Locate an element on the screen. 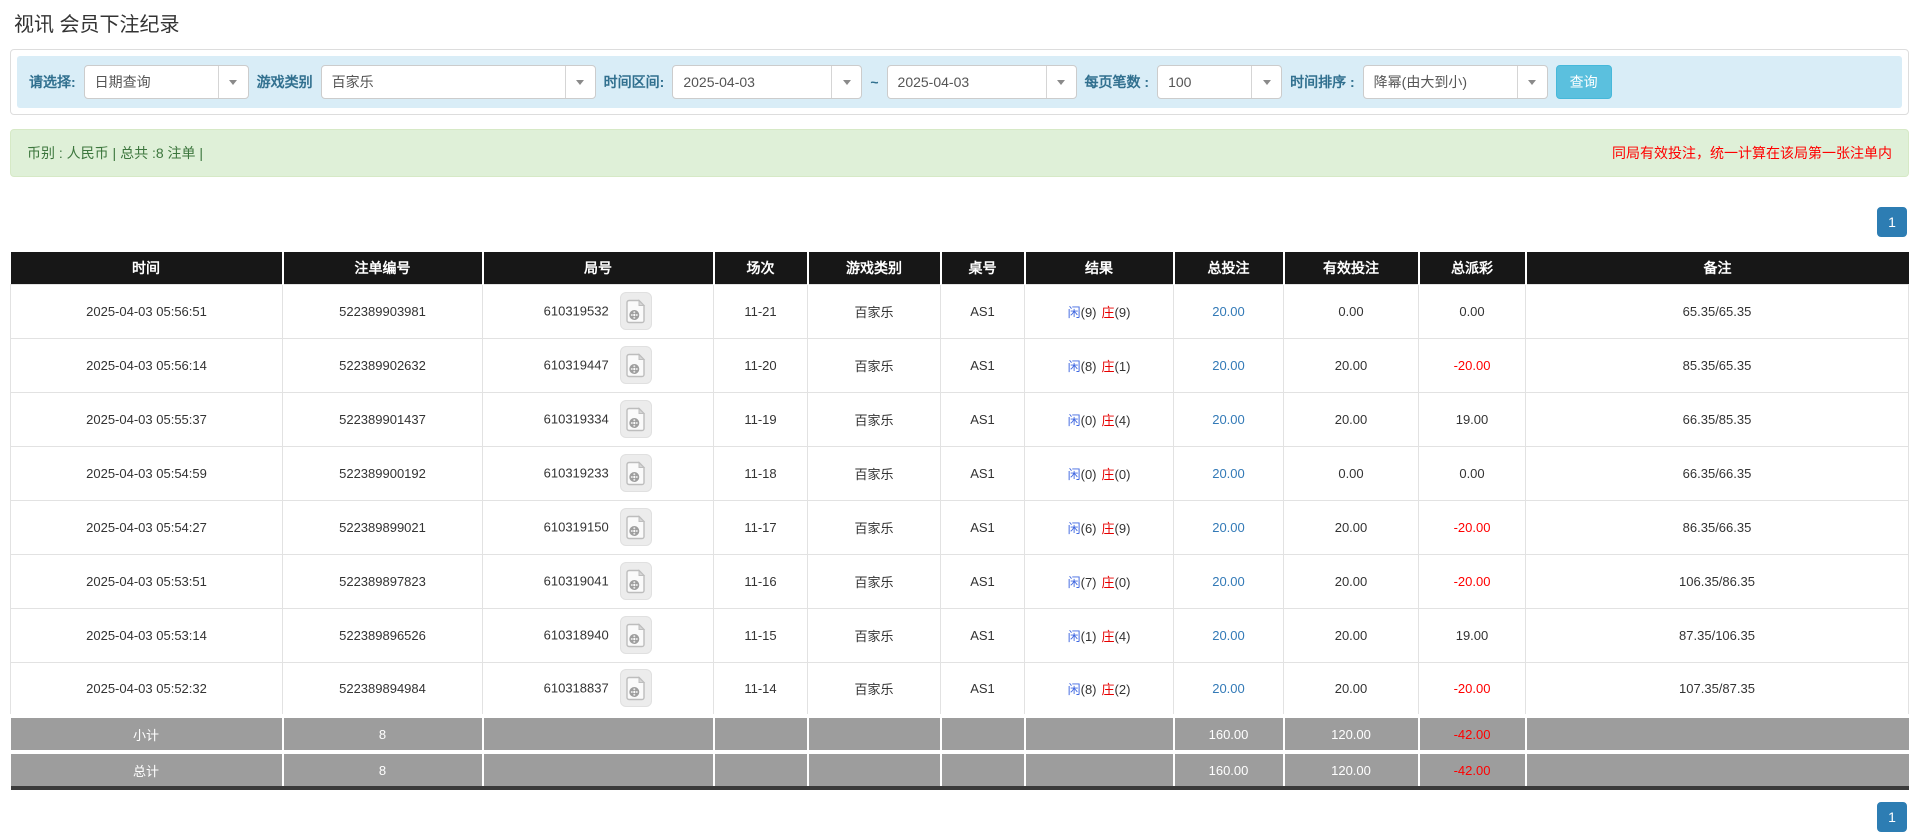 This screenshot has width=1919, height=834. cell-round-id: 610319447 is located at coordinates (598, 365).